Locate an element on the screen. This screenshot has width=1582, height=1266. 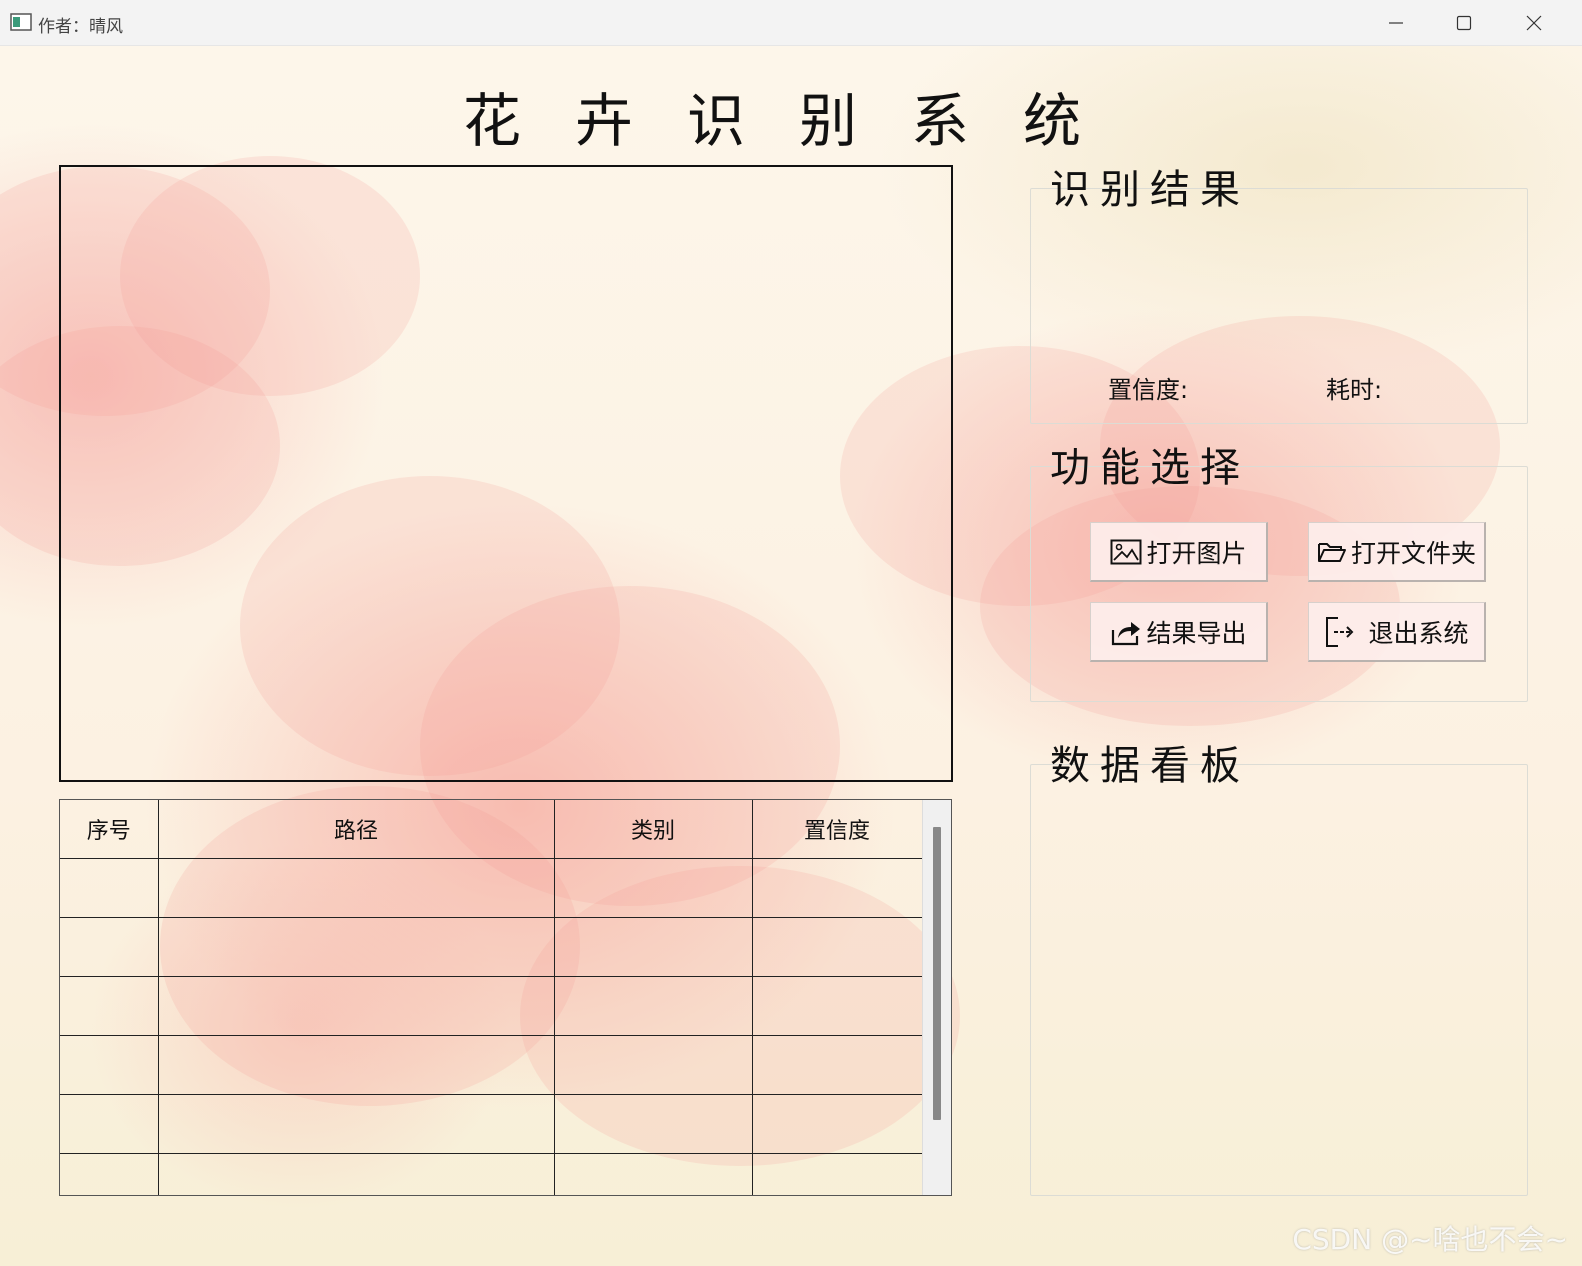
table-header-row: 序号 路径 类别 置信度 is located at coordinates (491, 829).